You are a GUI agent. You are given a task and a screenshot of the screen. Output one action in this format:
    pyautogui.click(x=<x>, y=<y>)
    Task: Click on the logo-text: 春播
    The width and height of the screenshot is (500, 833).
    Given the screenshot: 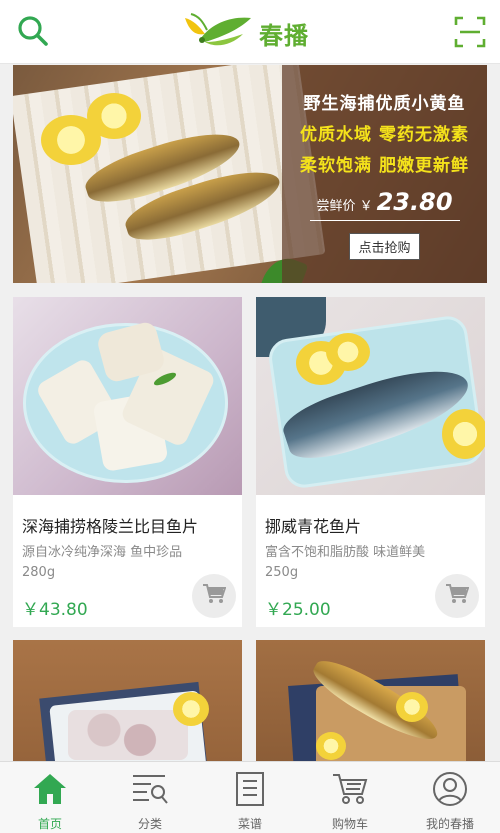 What is the action you would take?
    pyautogui.click(x=284, y=35)
    